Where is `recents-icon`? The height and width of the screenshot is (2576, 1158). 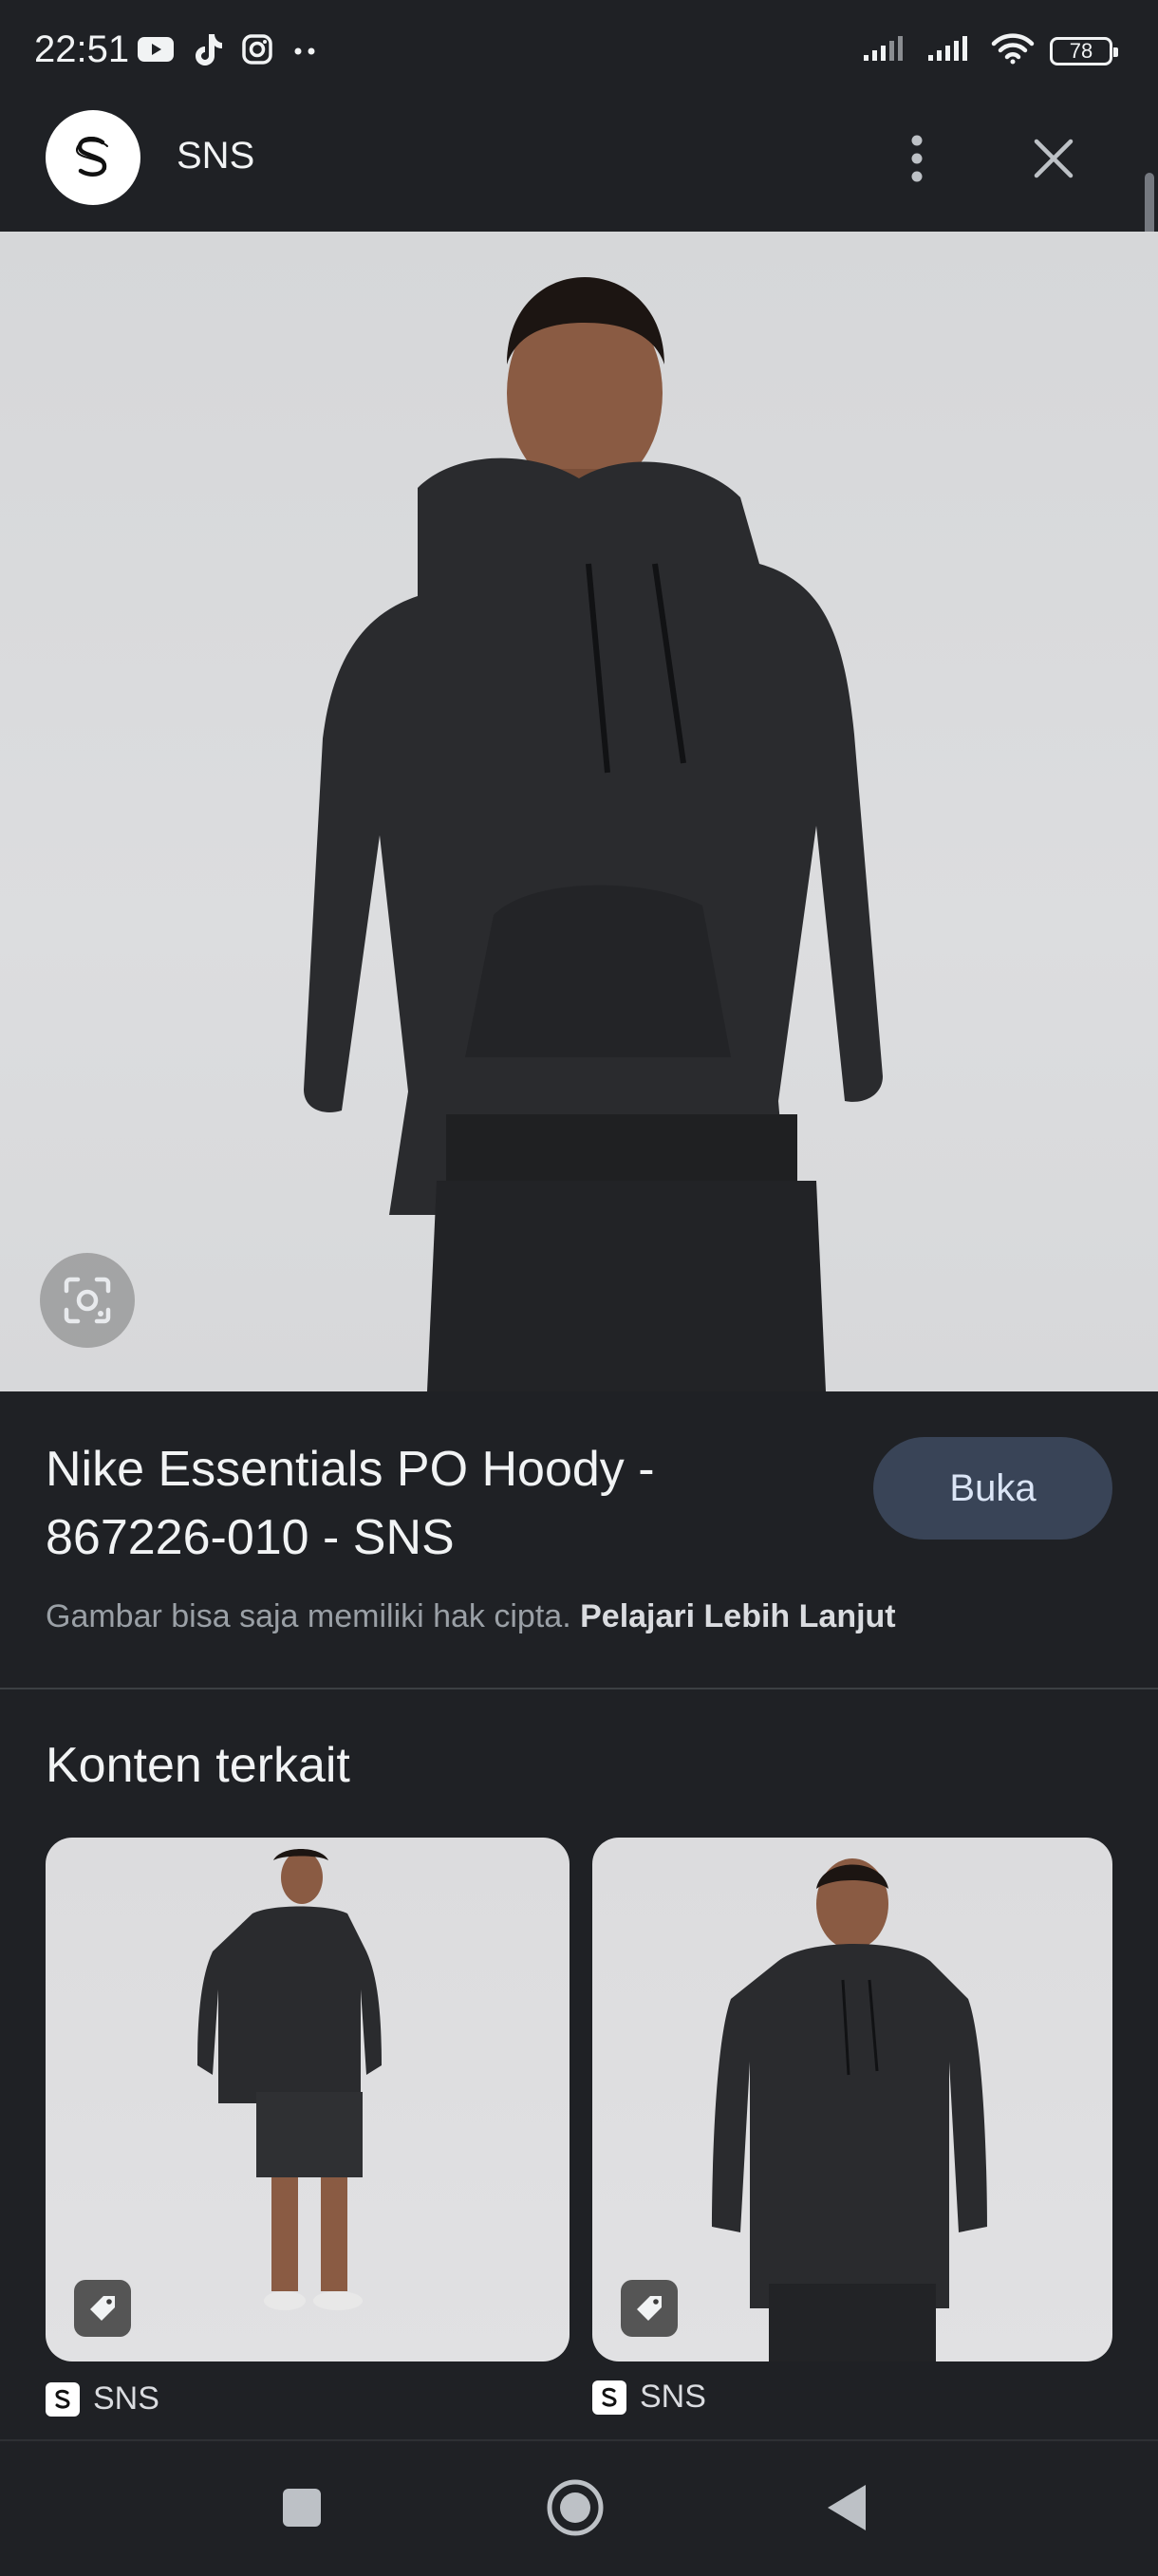
recents-icon is located at coordinates (302, 2508).